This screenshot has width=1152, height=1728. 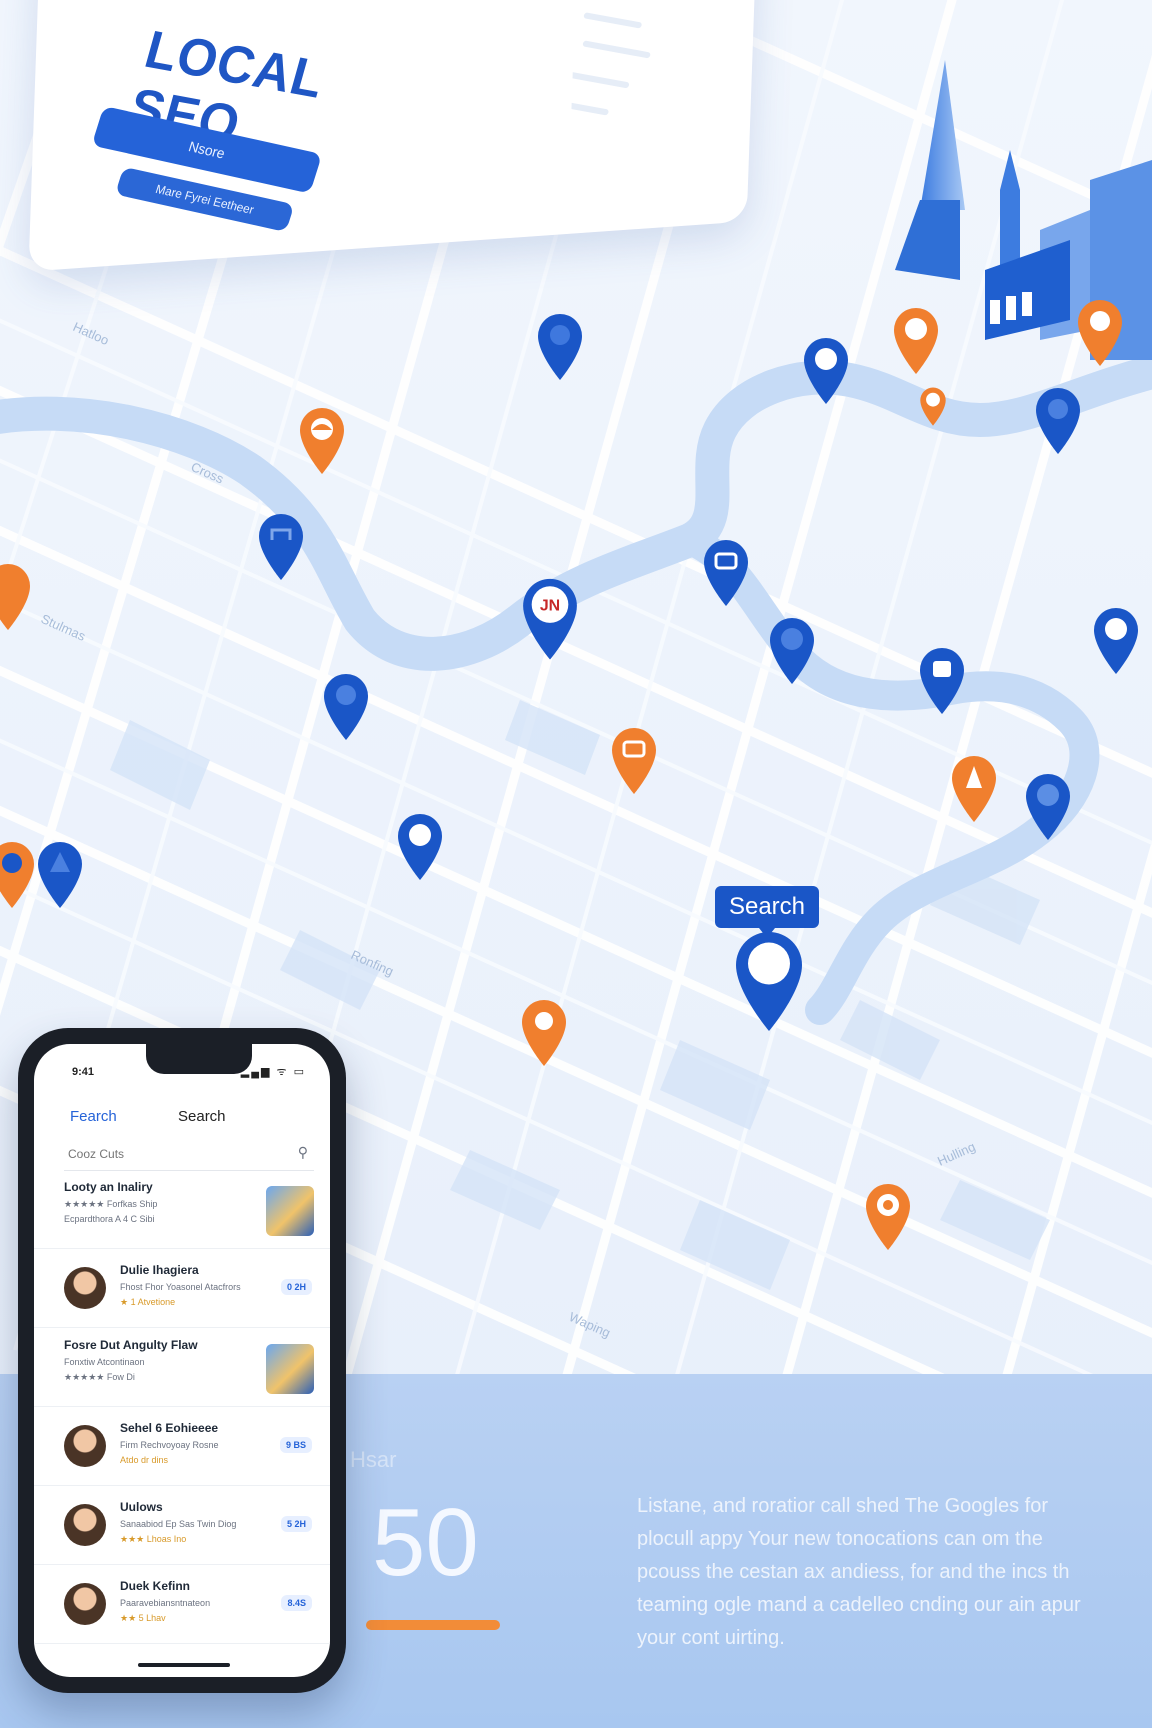 What do you see at coordinates (296, 1287) in the screenshot?
I see `distance-badge: 0 2H` at bounding box center [296, 1287].